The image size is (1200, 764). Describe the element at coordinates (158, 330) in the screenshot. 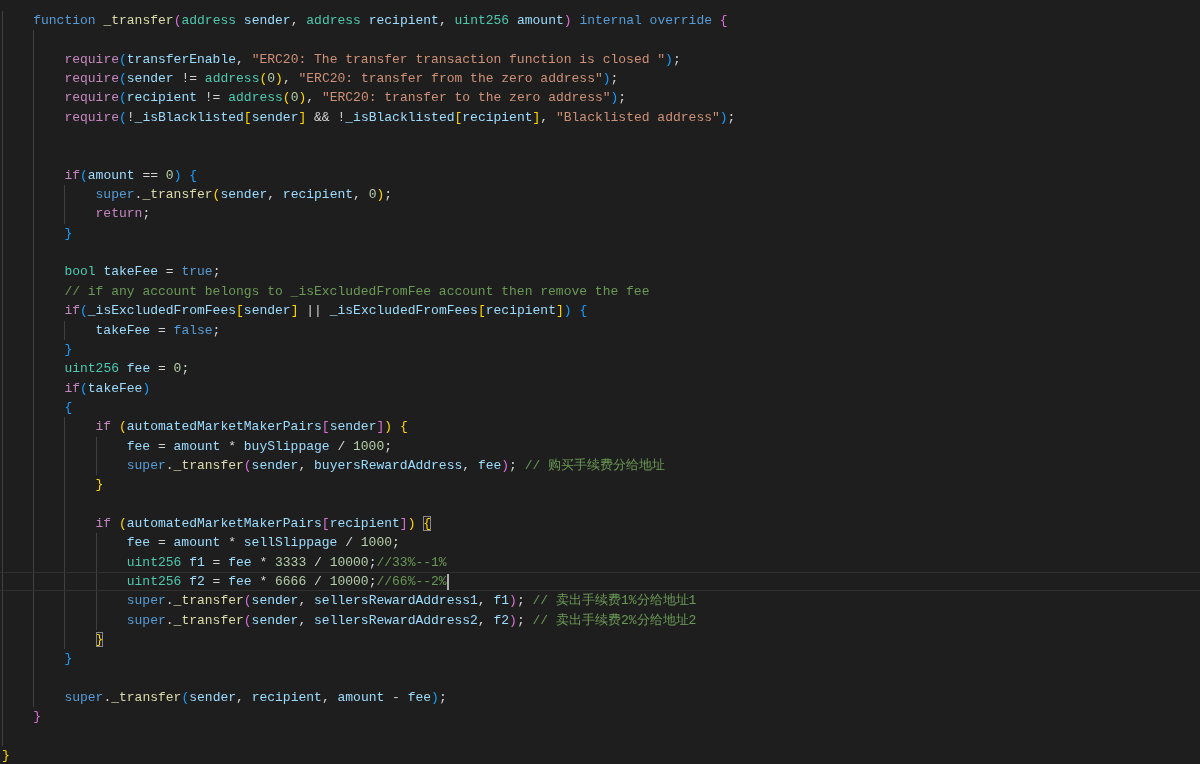

I see `code-line: takeFee = false;` at that location.